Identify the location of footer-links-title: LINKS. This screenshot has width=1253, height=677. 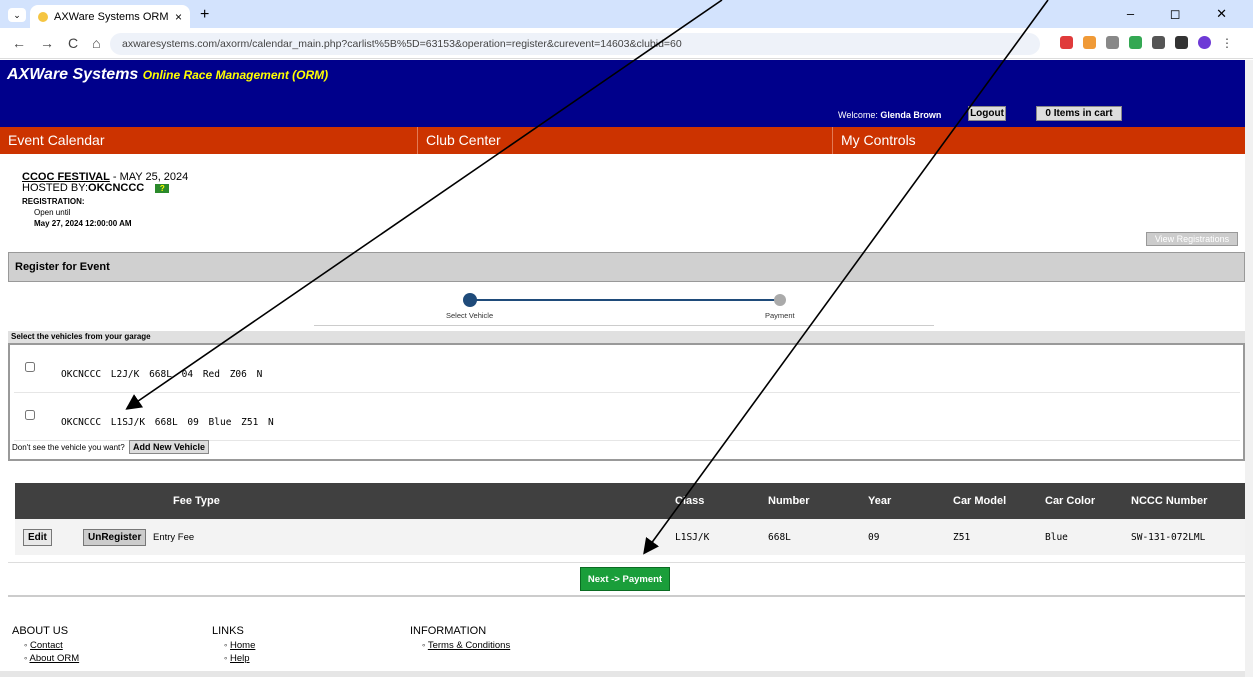
(228, 631).